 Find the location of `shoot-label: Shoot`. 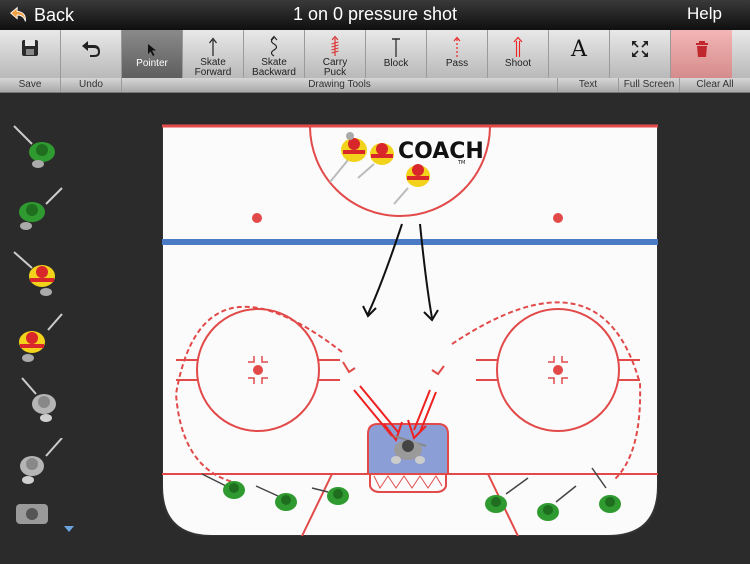

shoot-label: Shoot is located at coordinates (518, 63).